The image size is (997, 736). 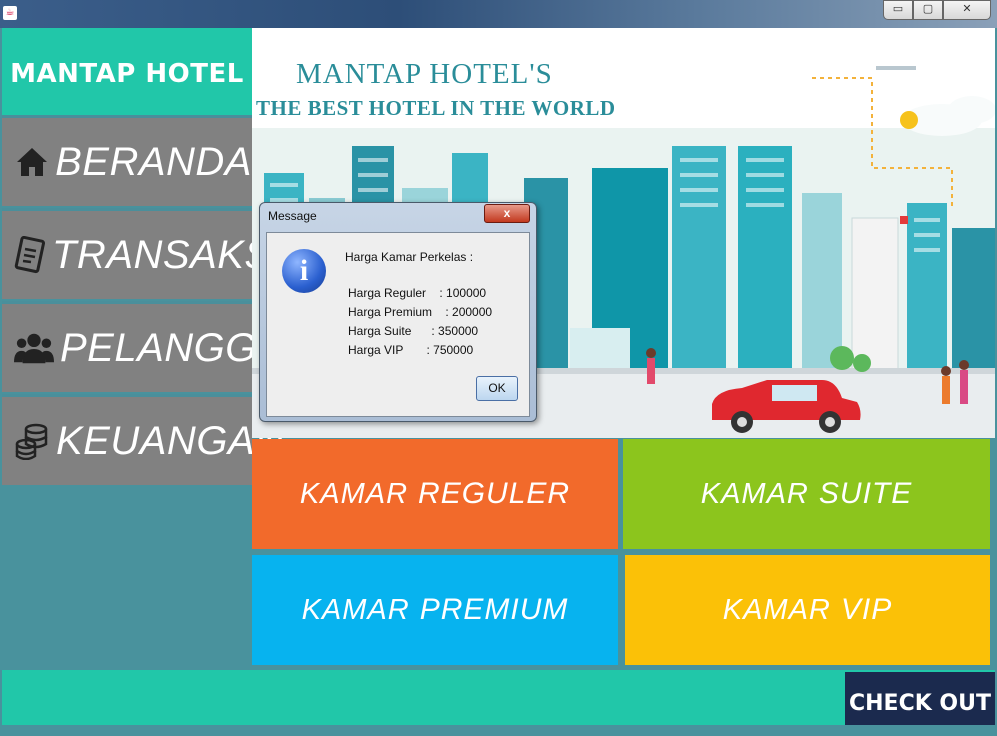 What do you see at coordinates (413, 331) in the screenshot?
I see `price-line-suite: Harga Suite : 350000` at bounding box center [413, 331].